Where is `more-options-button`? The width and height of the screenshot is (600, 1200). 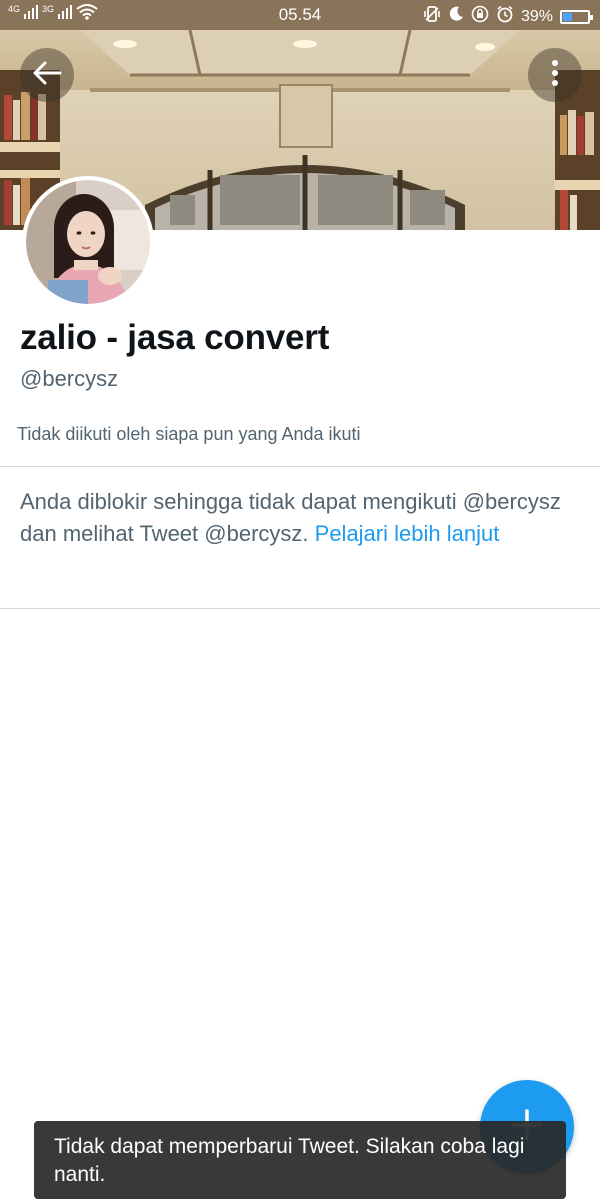
more-options-button is located at coordinates (555, 75).